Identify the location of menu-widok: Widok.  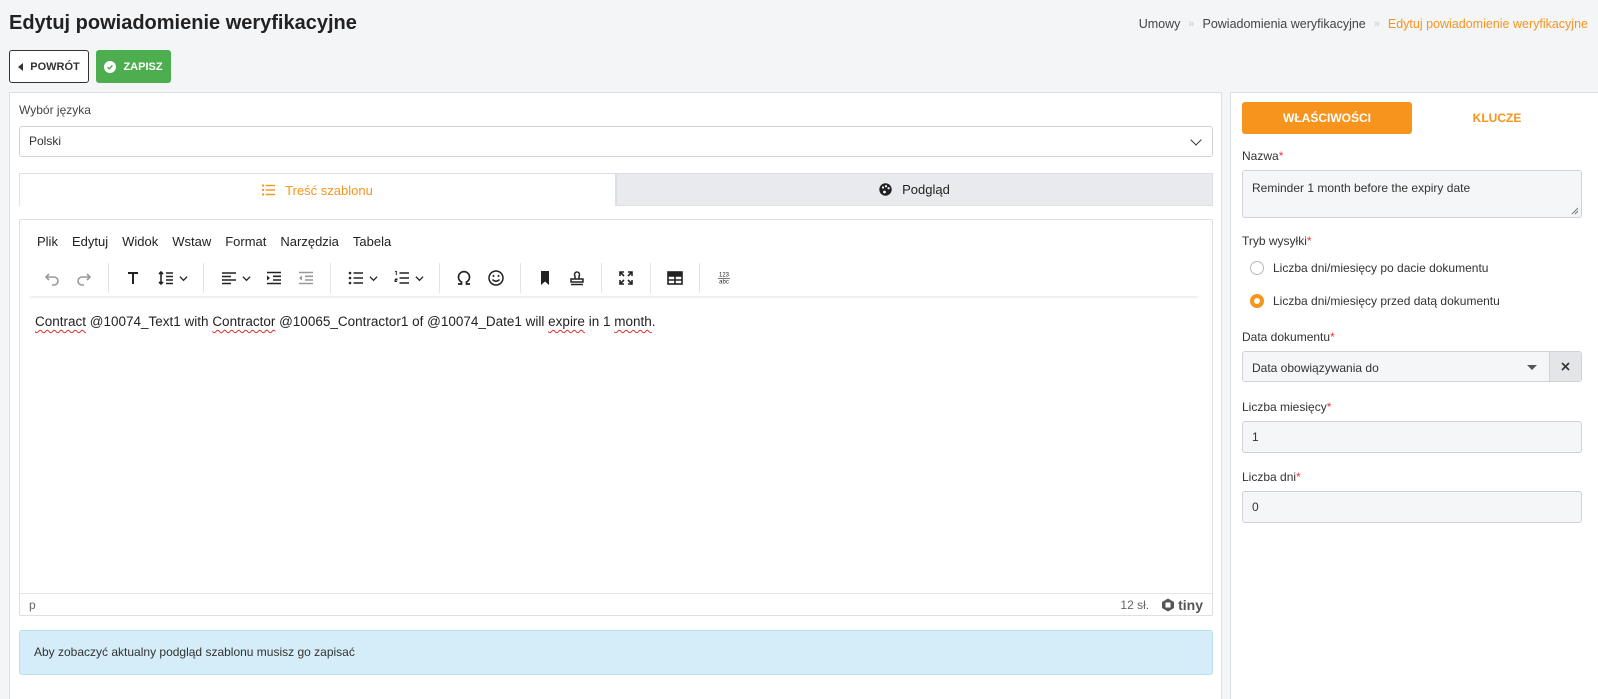
(140, 241).